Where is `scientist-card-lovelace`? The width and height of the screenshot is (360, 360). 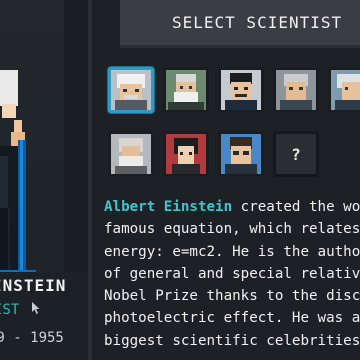 scientist-card-lovelace is located at coordinates (186, 154).